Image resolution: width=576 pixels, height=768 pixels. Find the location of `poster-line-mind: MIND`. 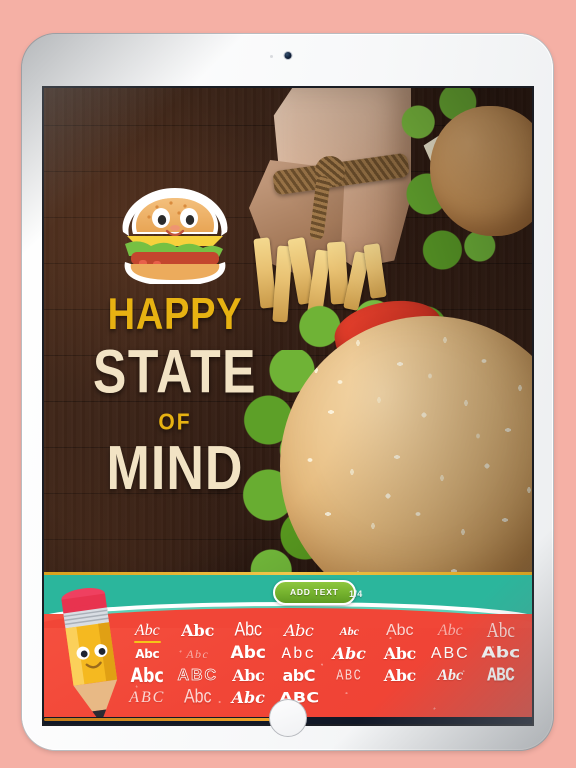

poster-line-mind: MIND is located at coordinates (175, 469).